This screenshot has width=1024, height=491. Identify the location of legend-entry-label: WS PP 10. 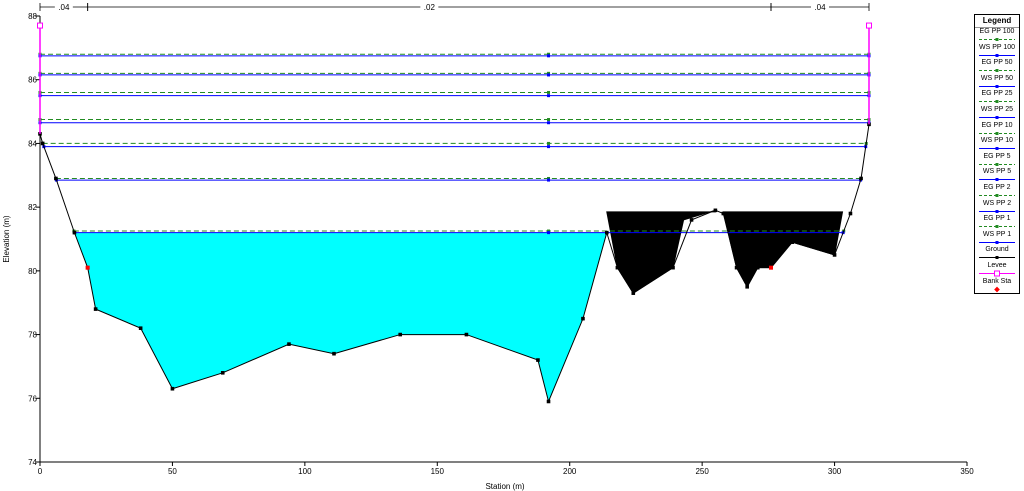
(997, 141).